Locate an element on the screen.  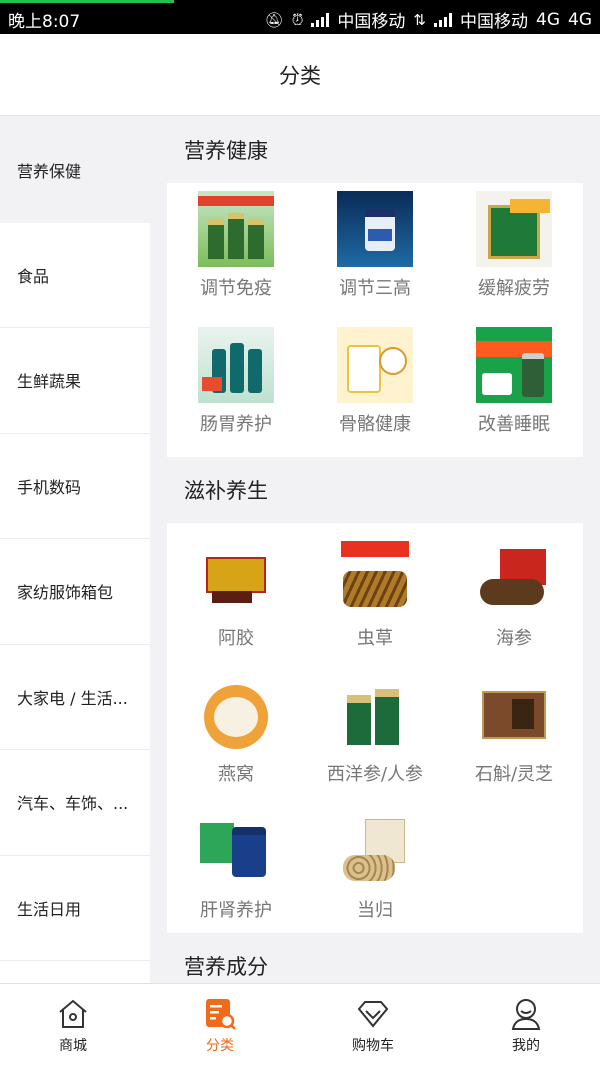
category-tile: 缓解疲劳 is located at coordinates (514, 245).